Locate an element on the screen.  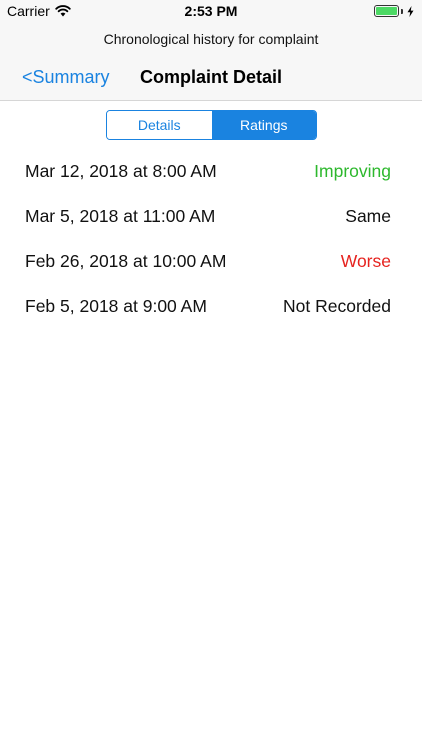
rating-value: Improving is located at coordinates (352, 171).